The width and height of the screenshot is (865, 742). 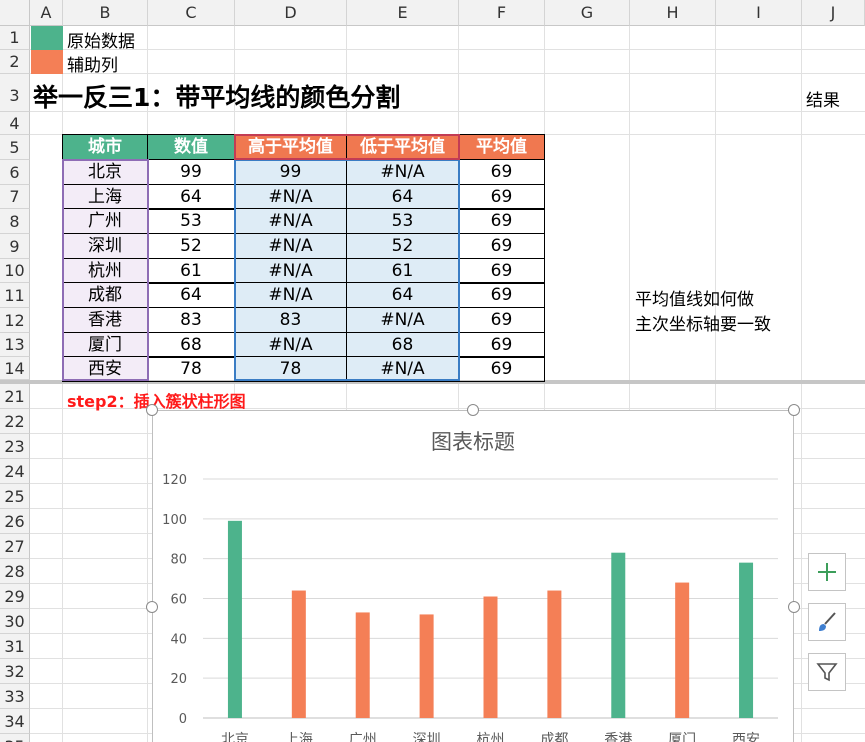 What do you see at coordinates (703, 325) in the screenshot?
I see `note-axis-consistent: 主次坐标轴要一致` at bounding box center [703, 325].